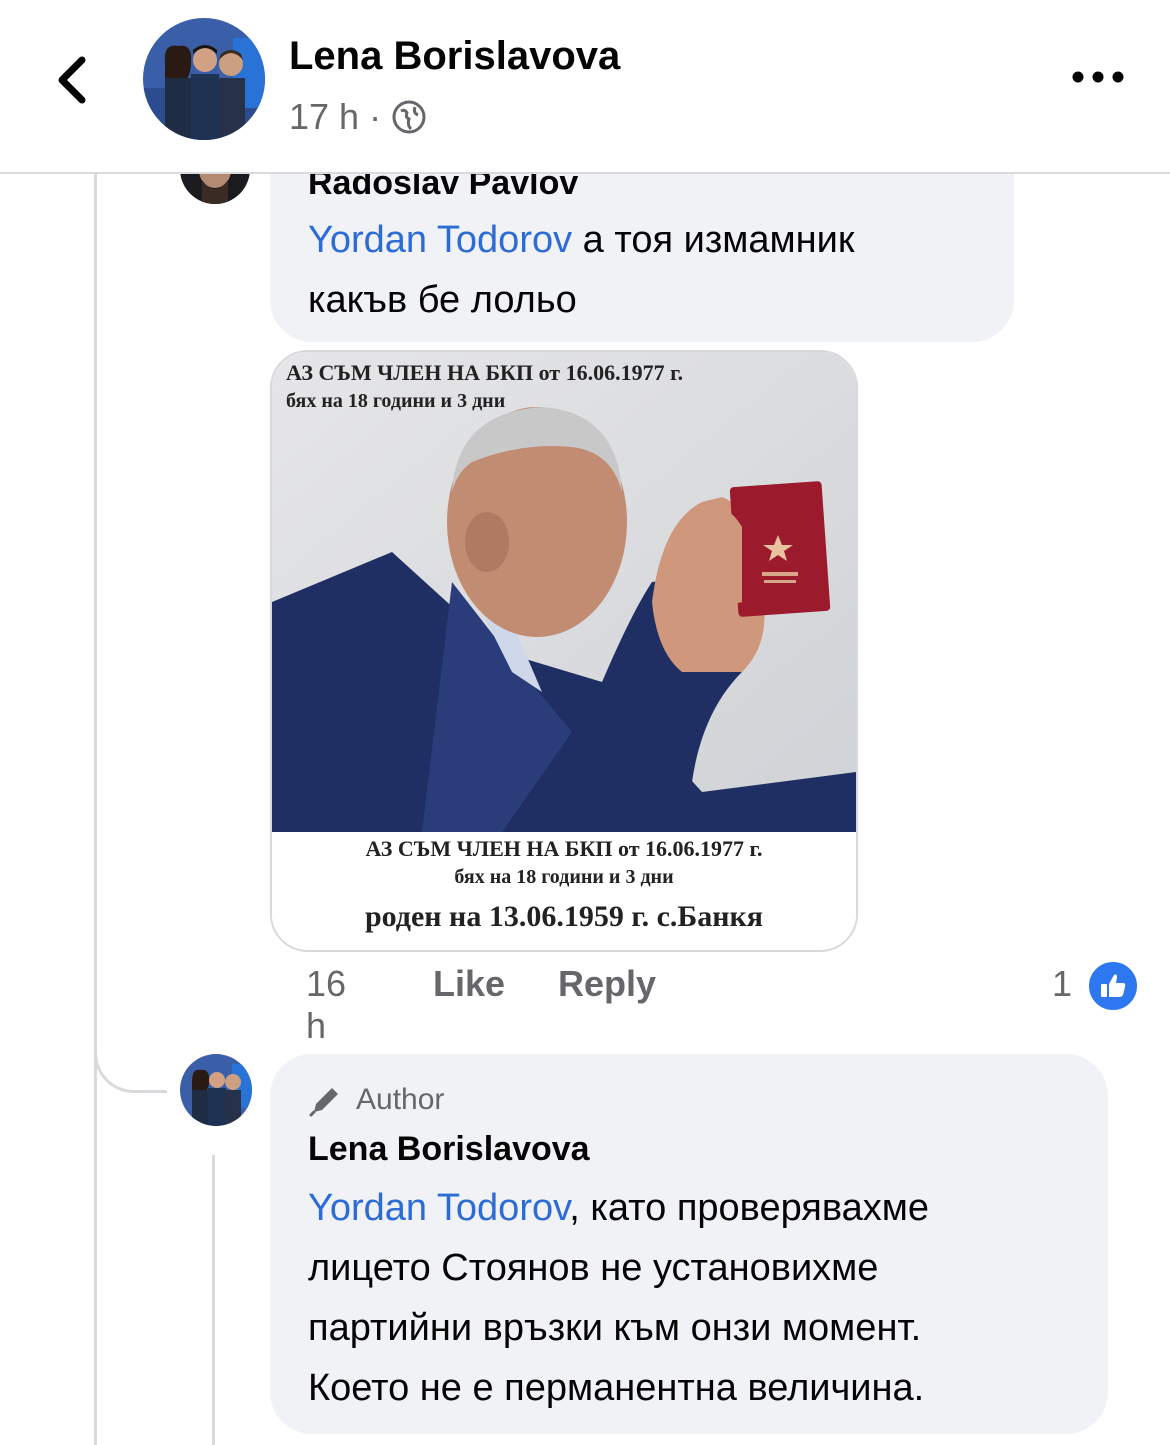  I want to click on reply-button: Reply, so click(607, 984).